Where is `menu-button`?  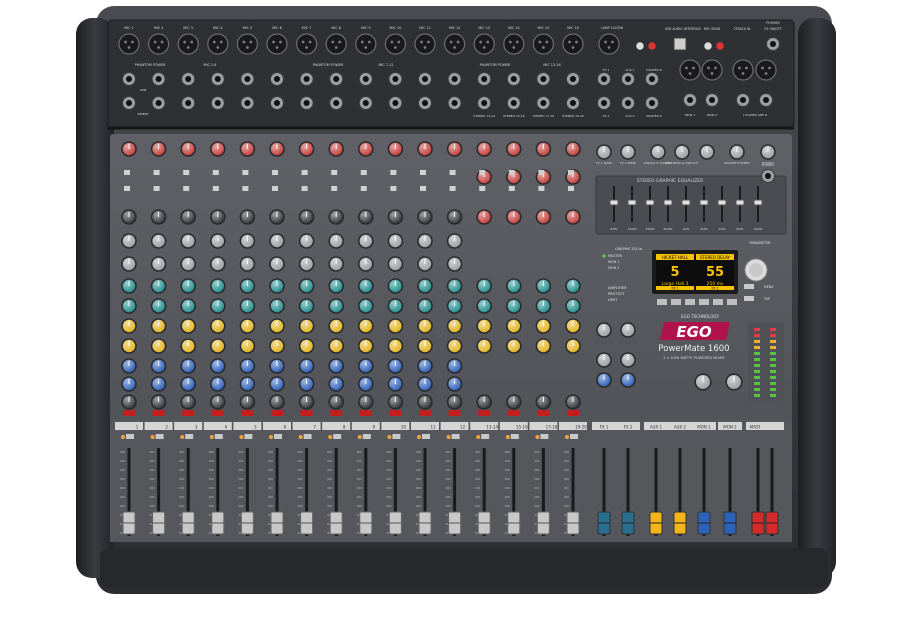 menu-button is located at coordinates (749, 286).